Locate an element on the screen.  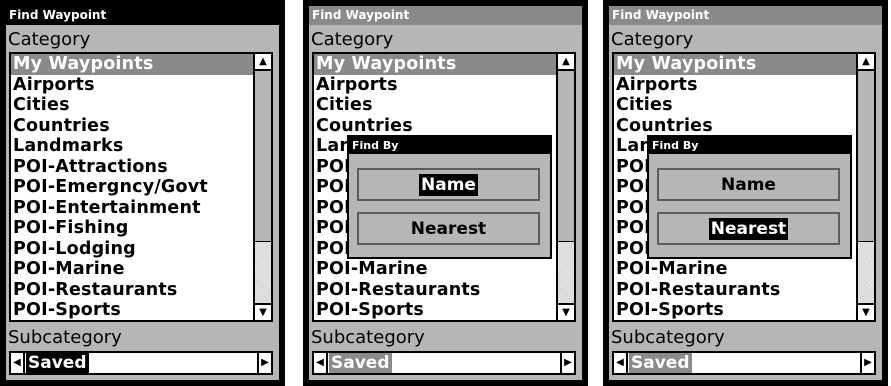
category-list-item: POI-Attractions is located at coordinates (132, 167).